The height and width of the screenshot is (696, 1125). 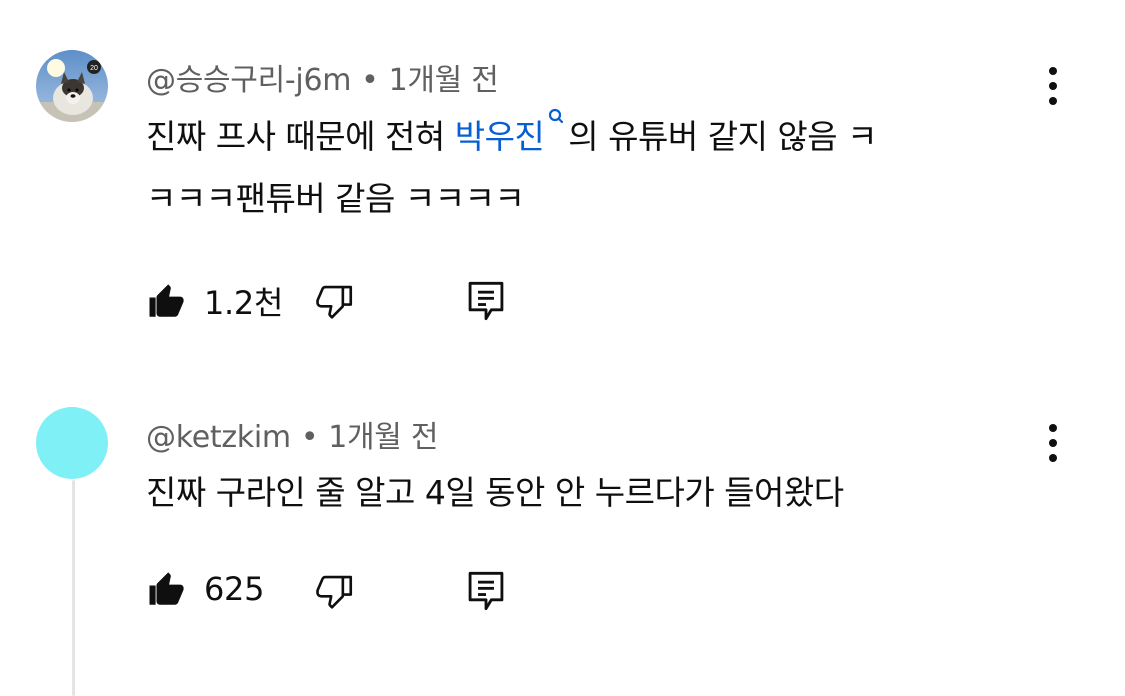 I want to click on comment-text-line-1: 진짜 프사 때문에 전혀 박우진 의 유튜버 같지 않음 ㅋ, so click(x=511, y=137).